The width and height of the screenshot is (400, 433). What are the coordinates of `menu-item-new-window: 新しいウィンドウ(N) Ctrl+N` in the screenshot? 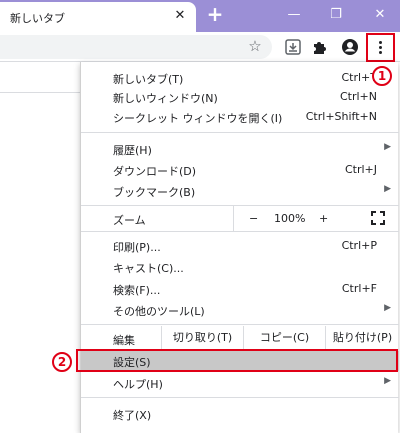 It's located at (240, 97).